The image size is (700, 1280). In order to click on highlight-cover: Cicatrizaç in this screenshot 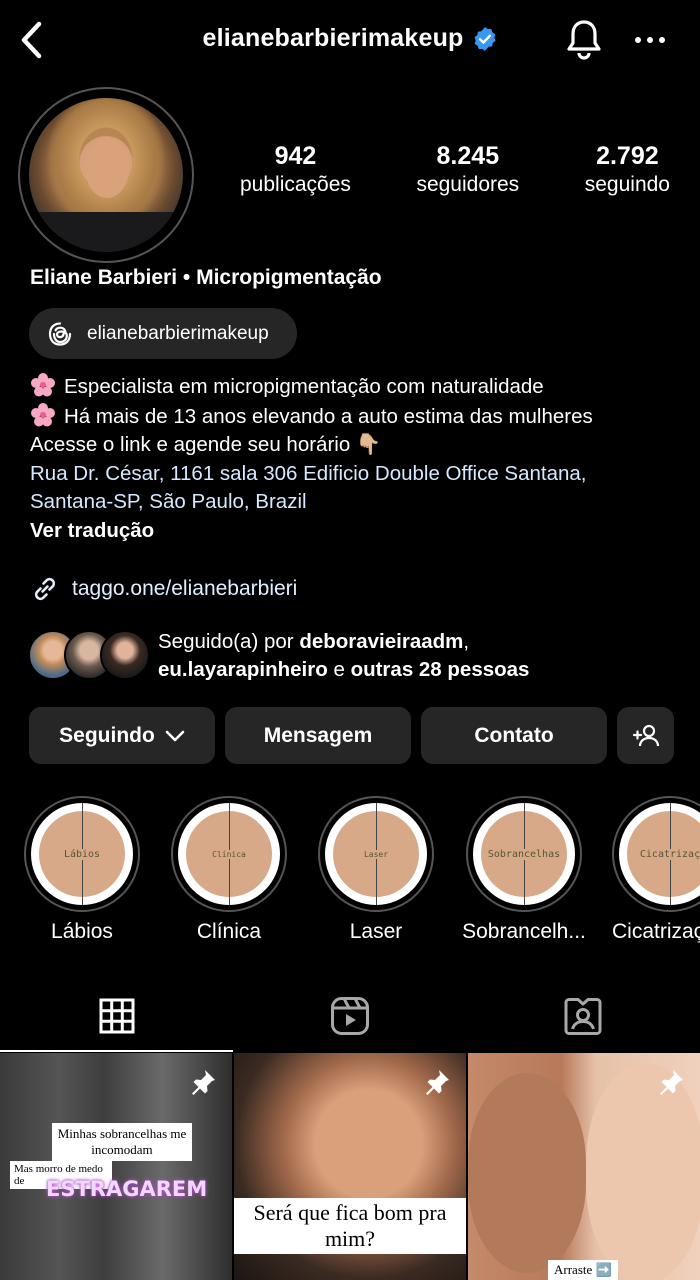, I will do `click(663, 854)`.